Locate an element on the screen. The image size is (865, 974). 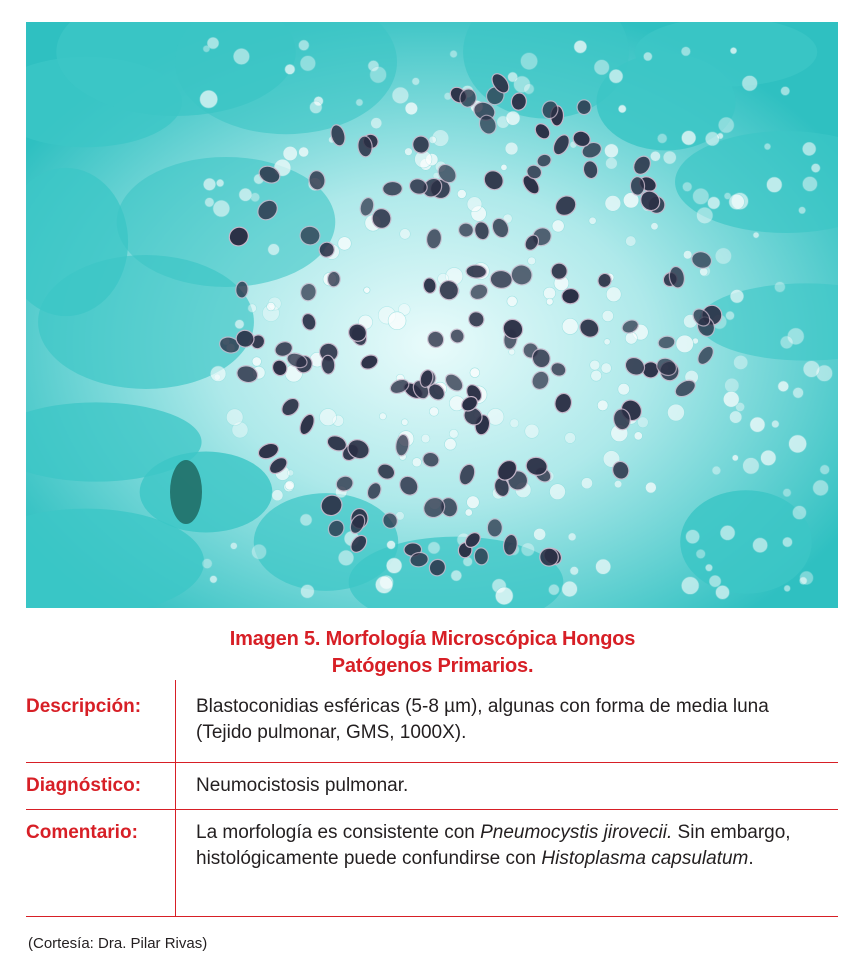
row-diagnosis: Diagnóstico: Neumocistosis pulmonar. is located at coordinates (432, 786).